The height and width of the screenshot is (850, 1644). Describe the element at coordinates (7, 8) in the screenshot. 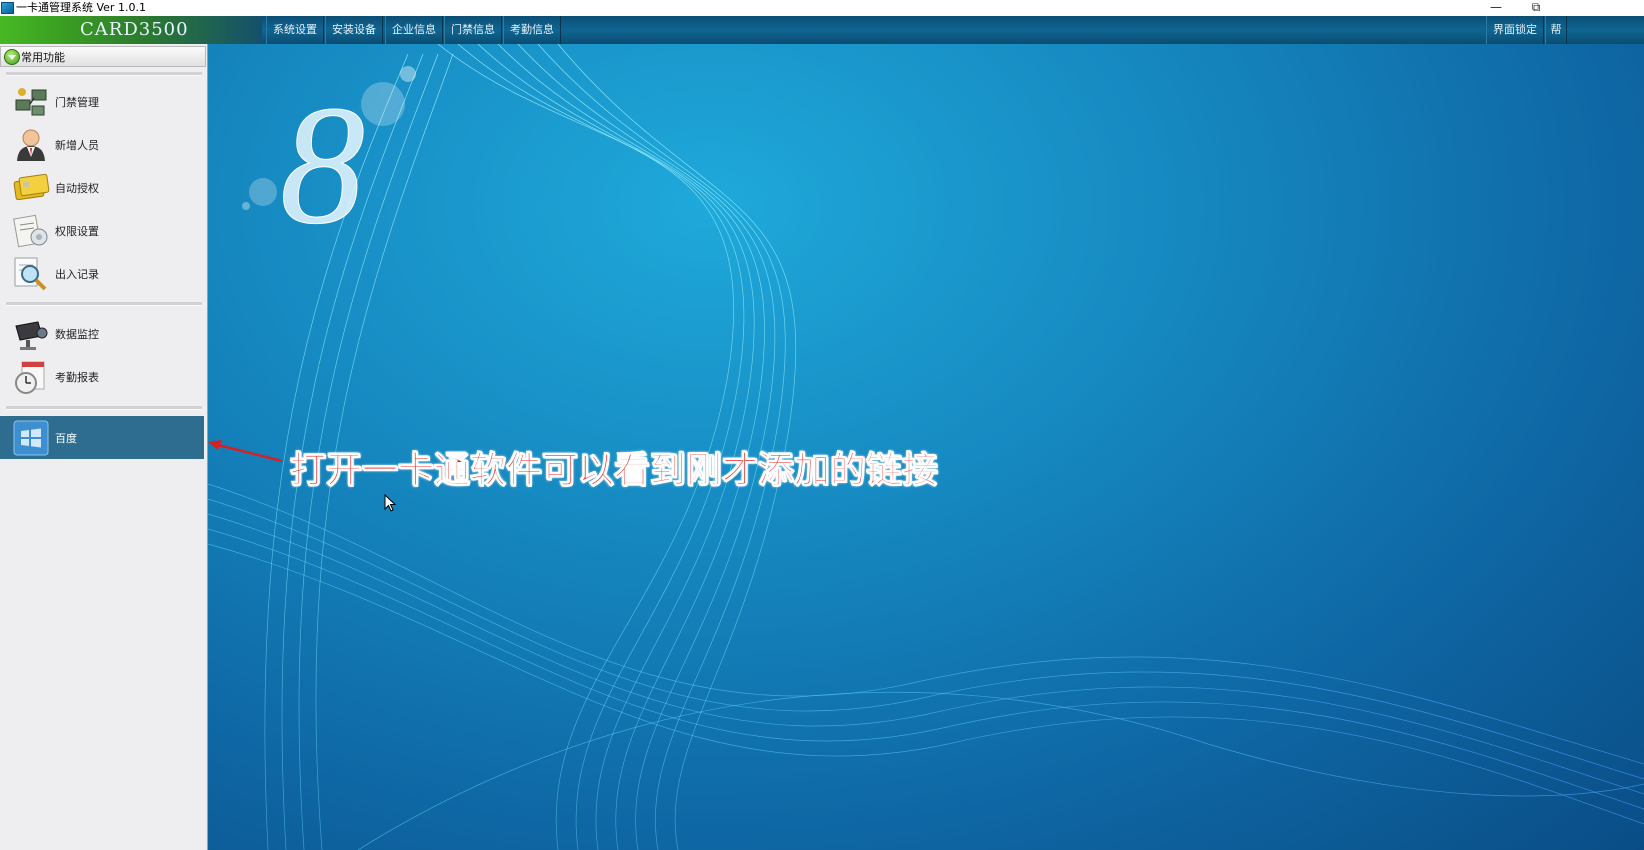

I see `app-icon` at that location.